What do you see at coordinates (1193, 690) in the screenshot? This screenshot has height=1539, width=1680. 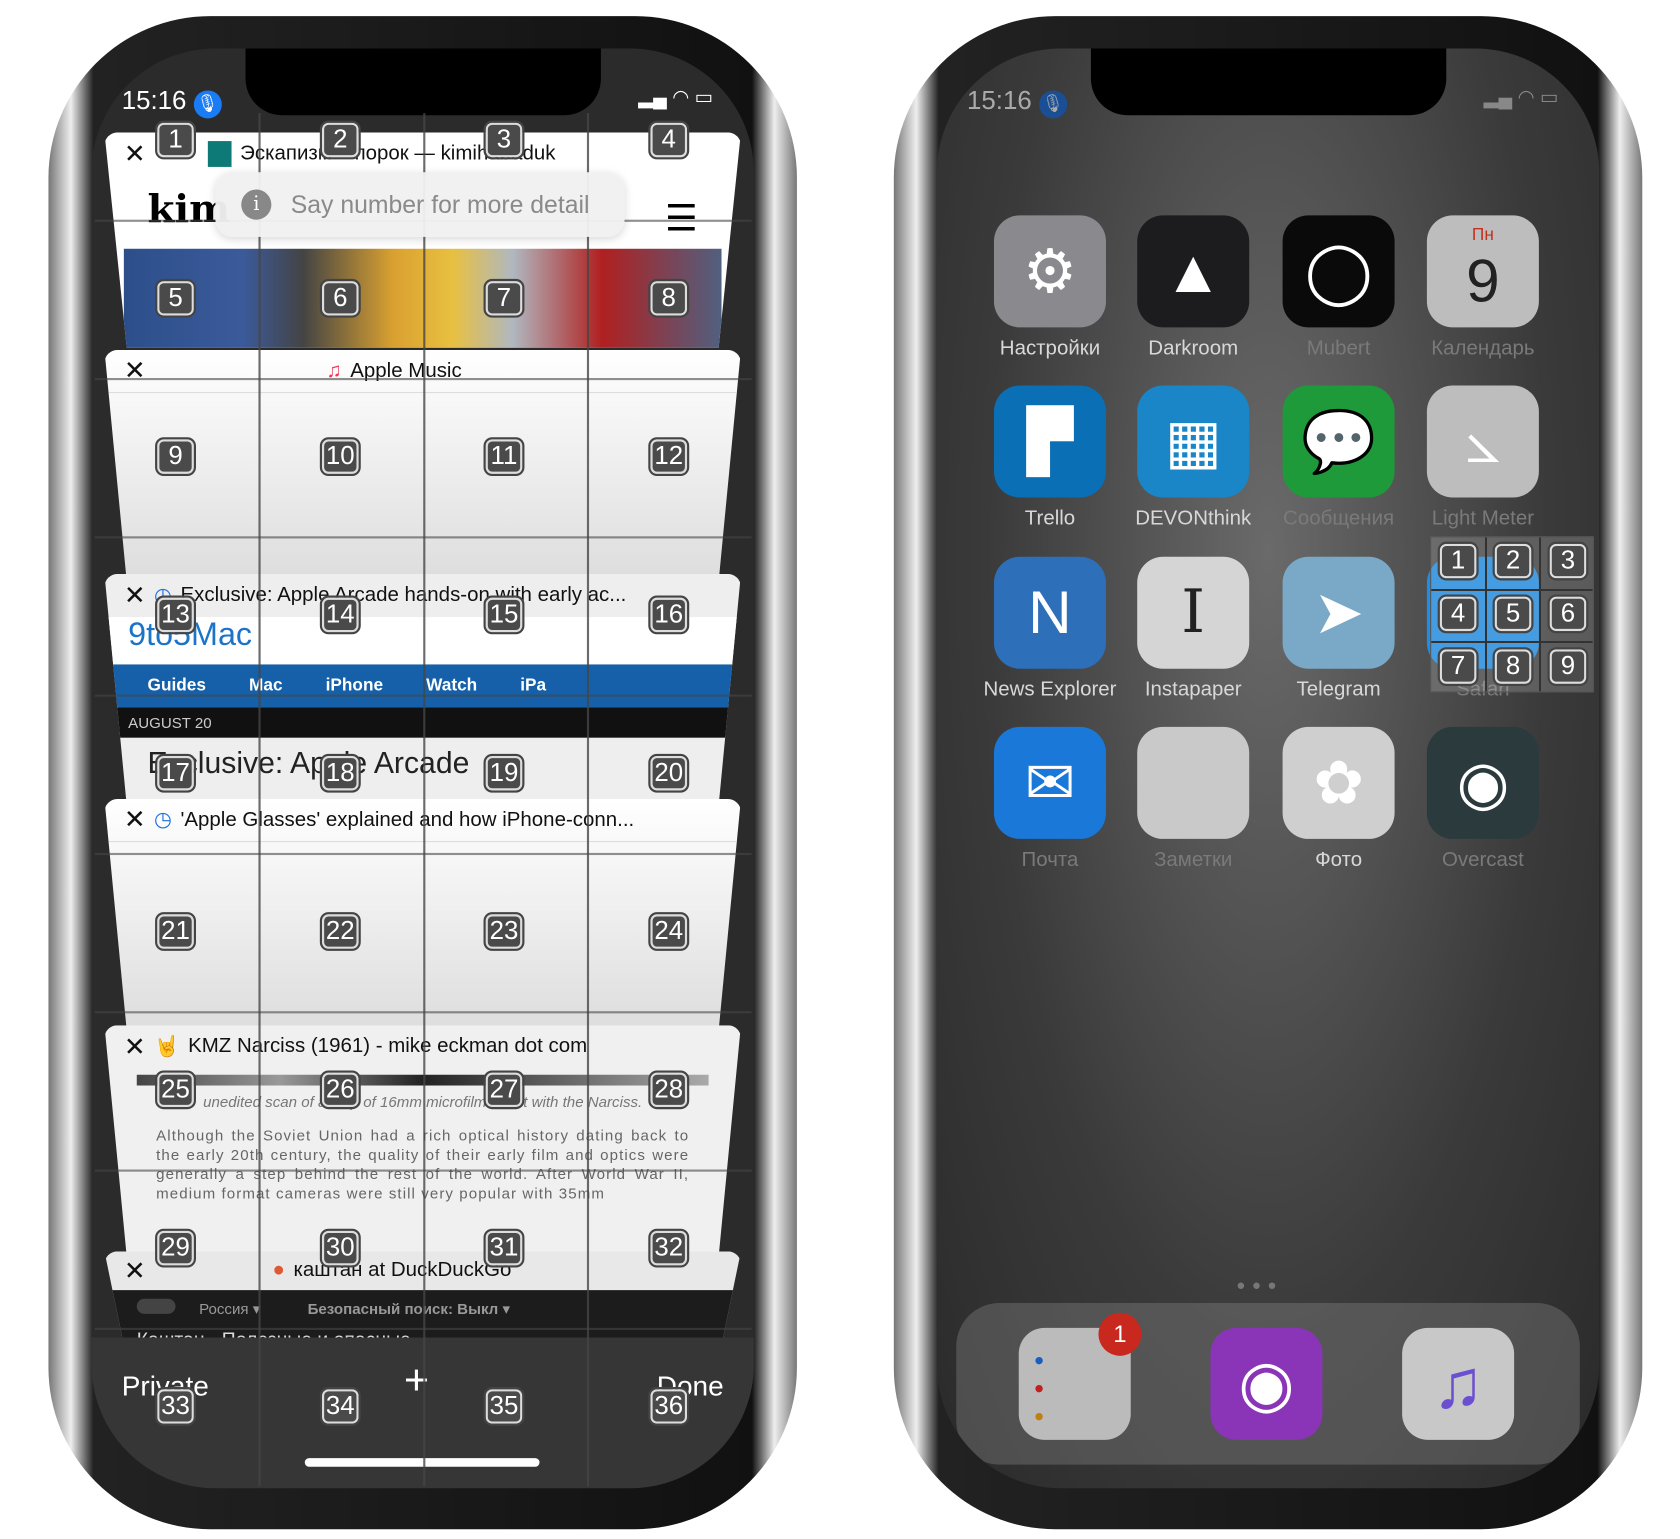 I see `app-label: Instapaper` at bounding box center [1193, 690].